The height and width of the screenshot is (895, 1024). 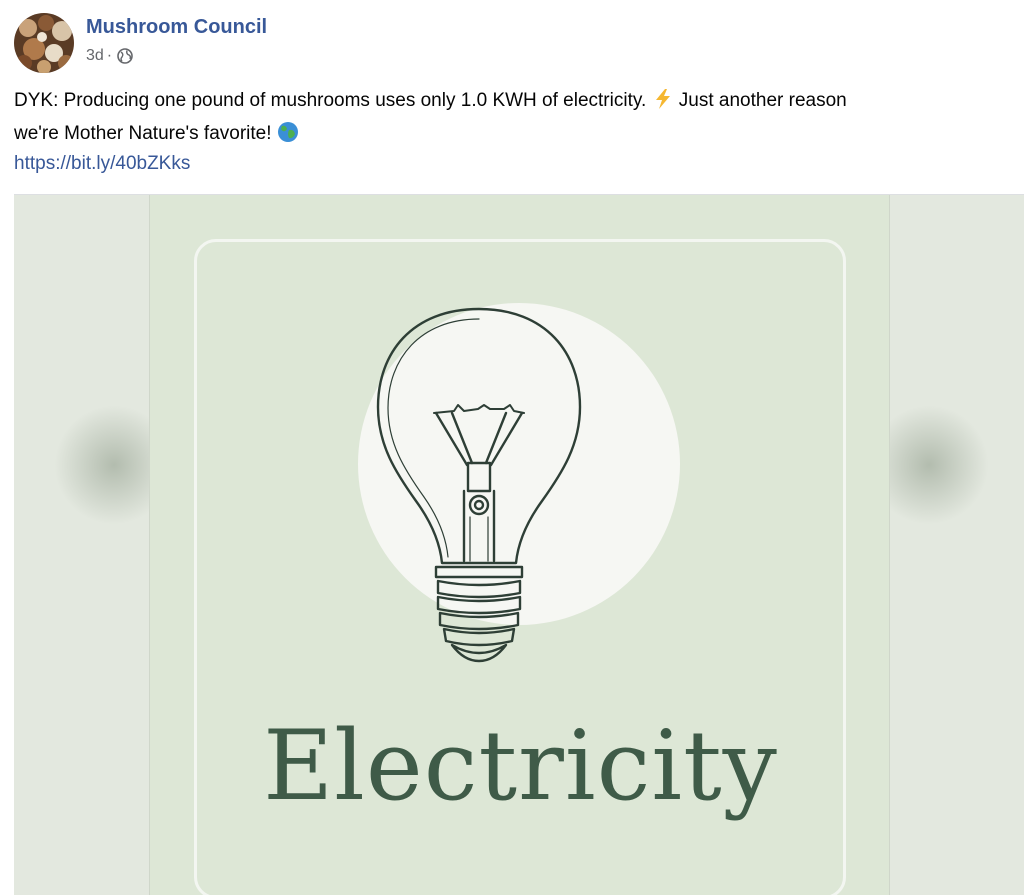 I want to click on page-avatar, so click(x=44, y=43).